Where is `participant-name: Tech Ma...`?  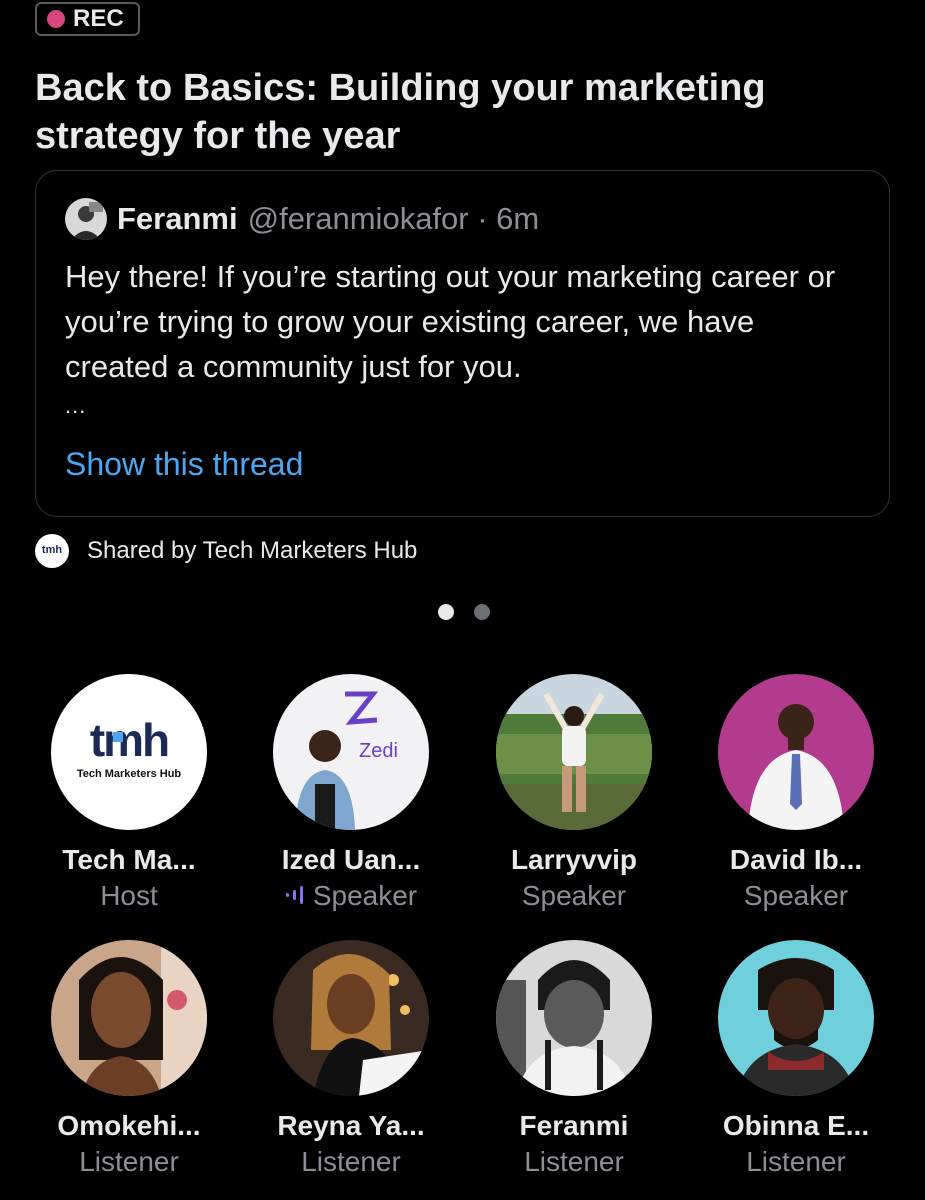
participant-name: Tech Ma... is located at coordinates (129, 859).